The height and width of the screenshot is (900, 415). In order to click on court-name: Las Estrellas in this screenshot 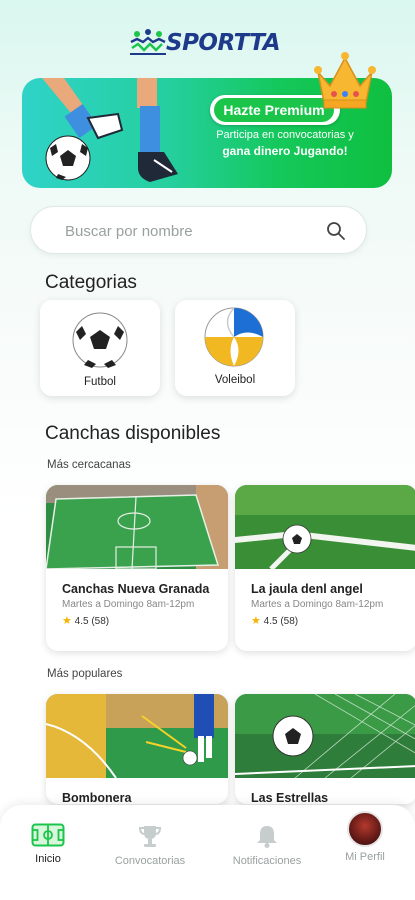, I will do `click(290, 797)`.